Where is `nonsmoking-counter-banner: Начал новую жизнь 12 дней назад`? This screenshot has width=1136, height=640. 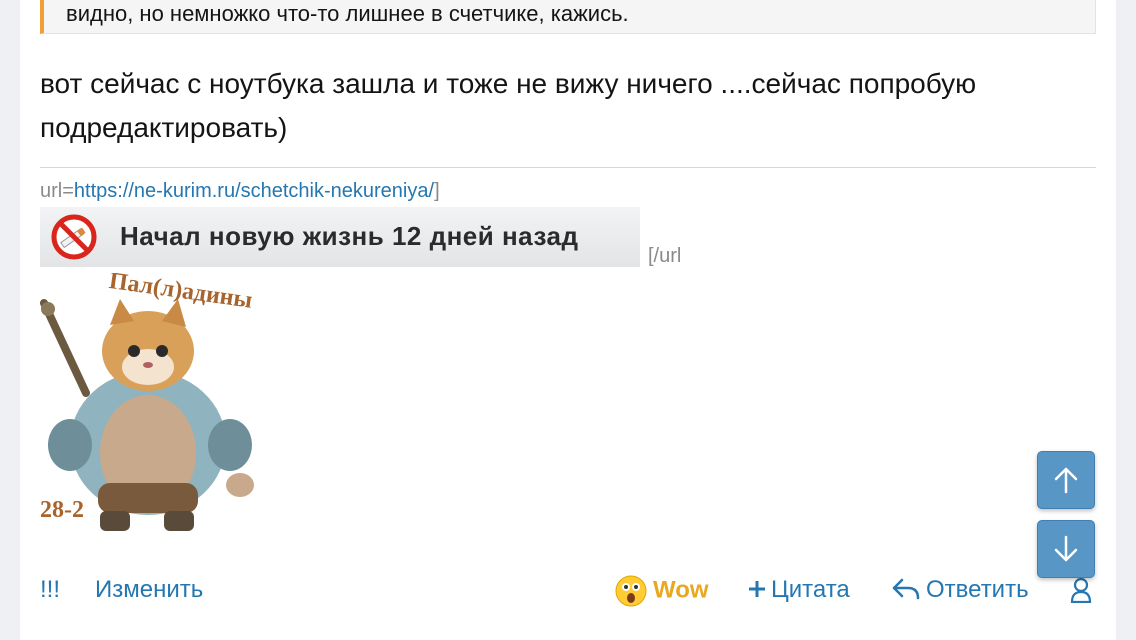 nonsmoking-counter-banner: Начал новую жизнь 12 дней назад is located at coordinates (340, 237).